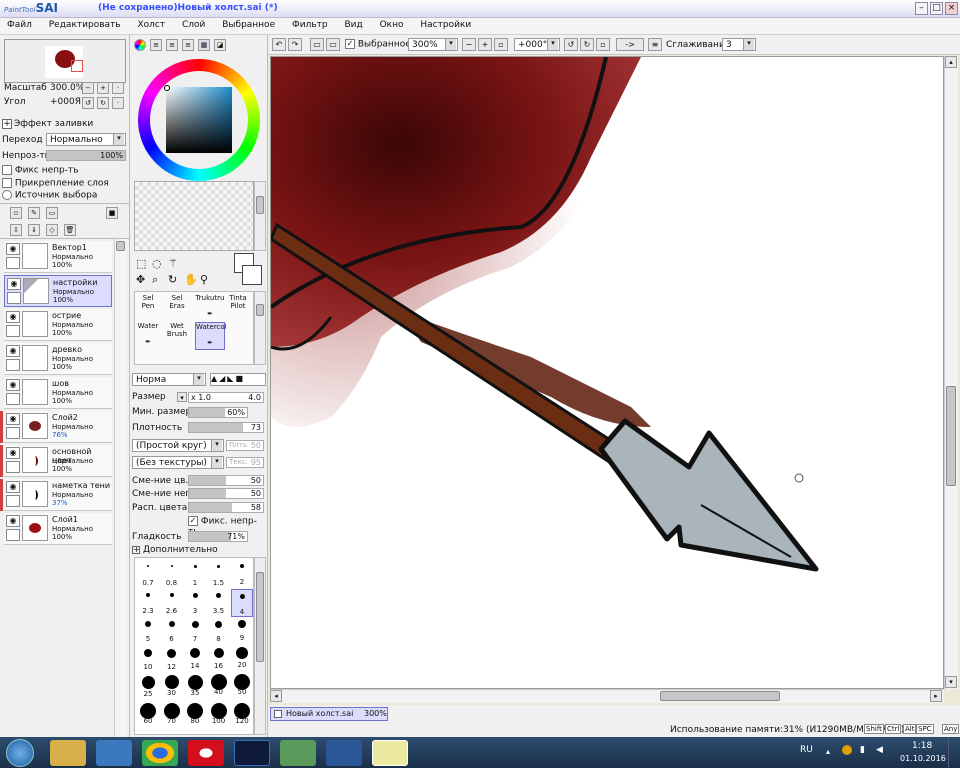  Describe the element at coordinates (136, 550) in the screenshot. I see `advanced-toggle: +` at that location.